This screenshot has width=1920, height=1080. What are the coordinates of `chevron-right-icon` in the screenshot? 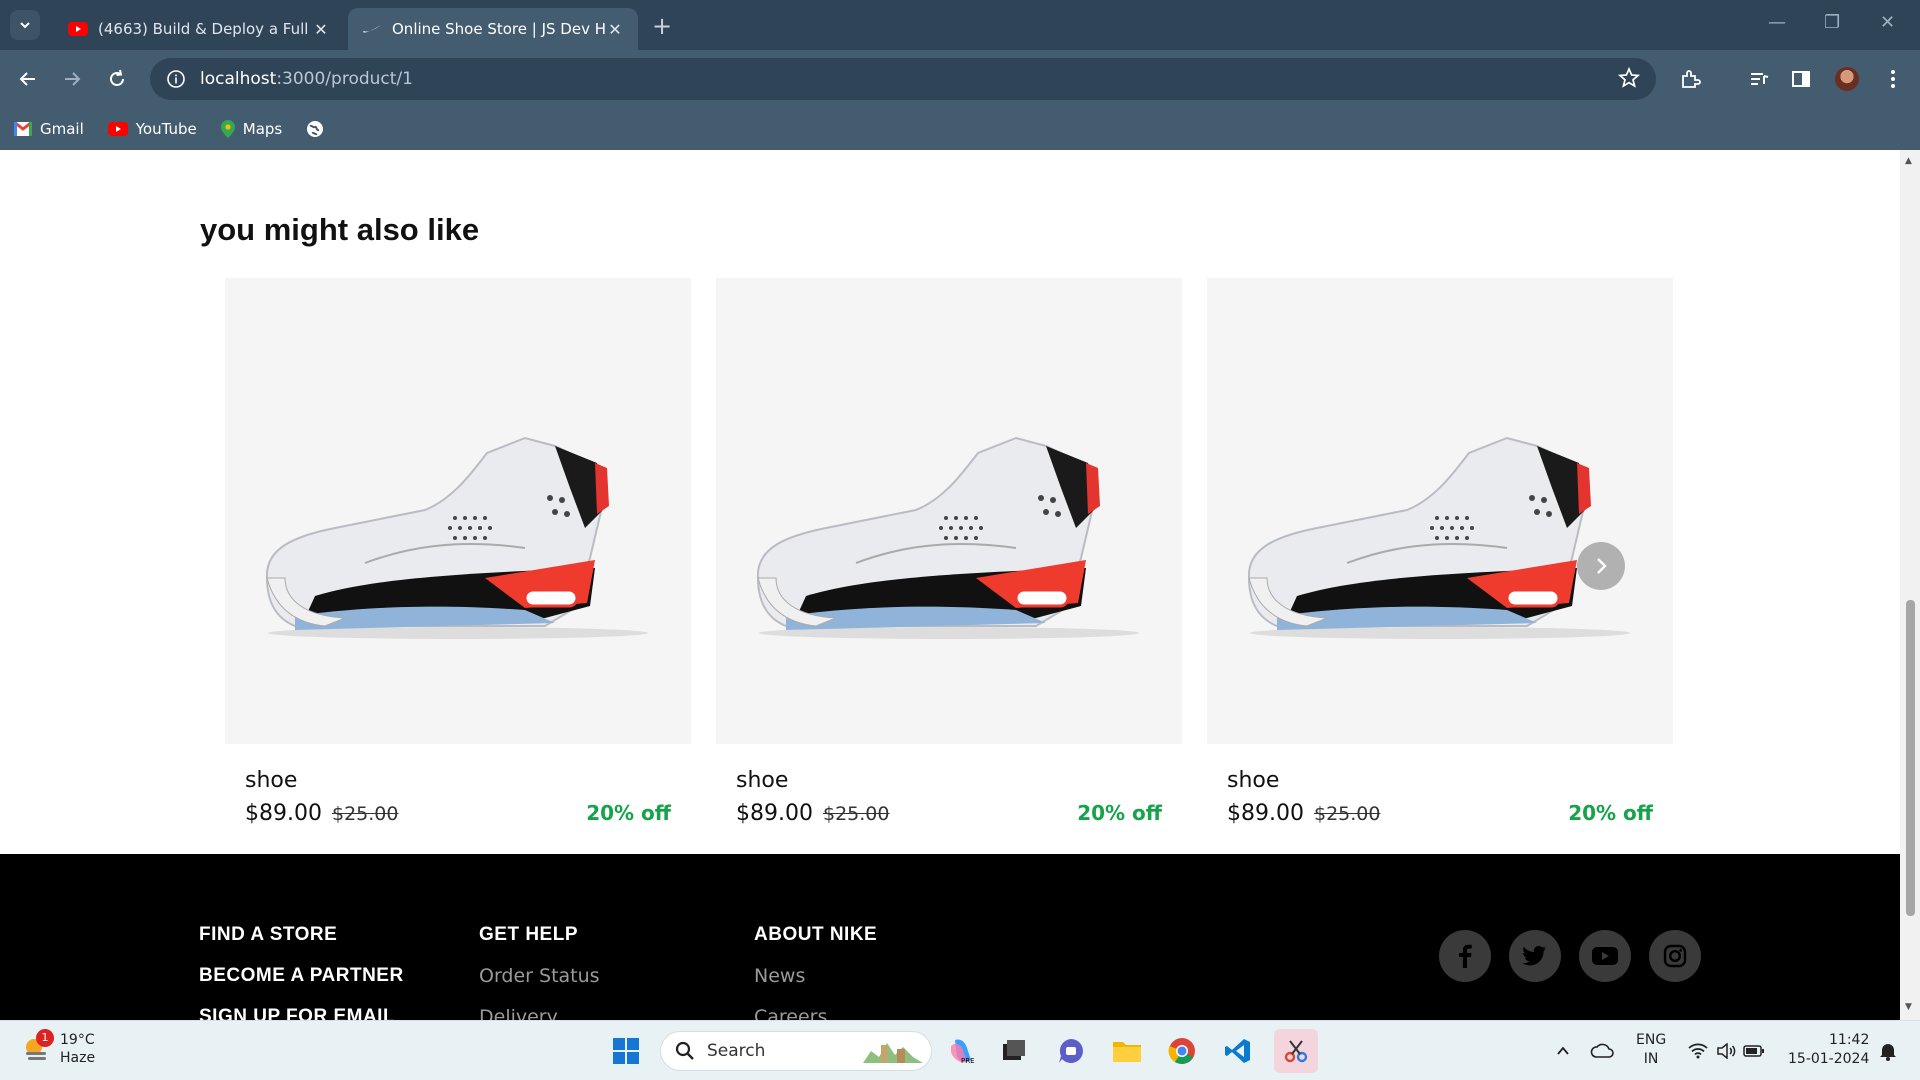 It's located at (1602, 566).